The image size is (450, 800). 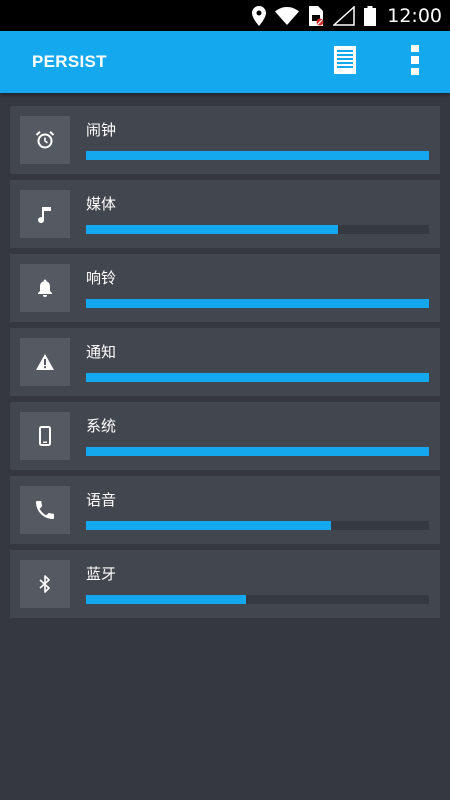 What do you see at coordinates (101, 278) in the screenshot?
I see `volume-label: 响铃` at bounding box center [101, 278].